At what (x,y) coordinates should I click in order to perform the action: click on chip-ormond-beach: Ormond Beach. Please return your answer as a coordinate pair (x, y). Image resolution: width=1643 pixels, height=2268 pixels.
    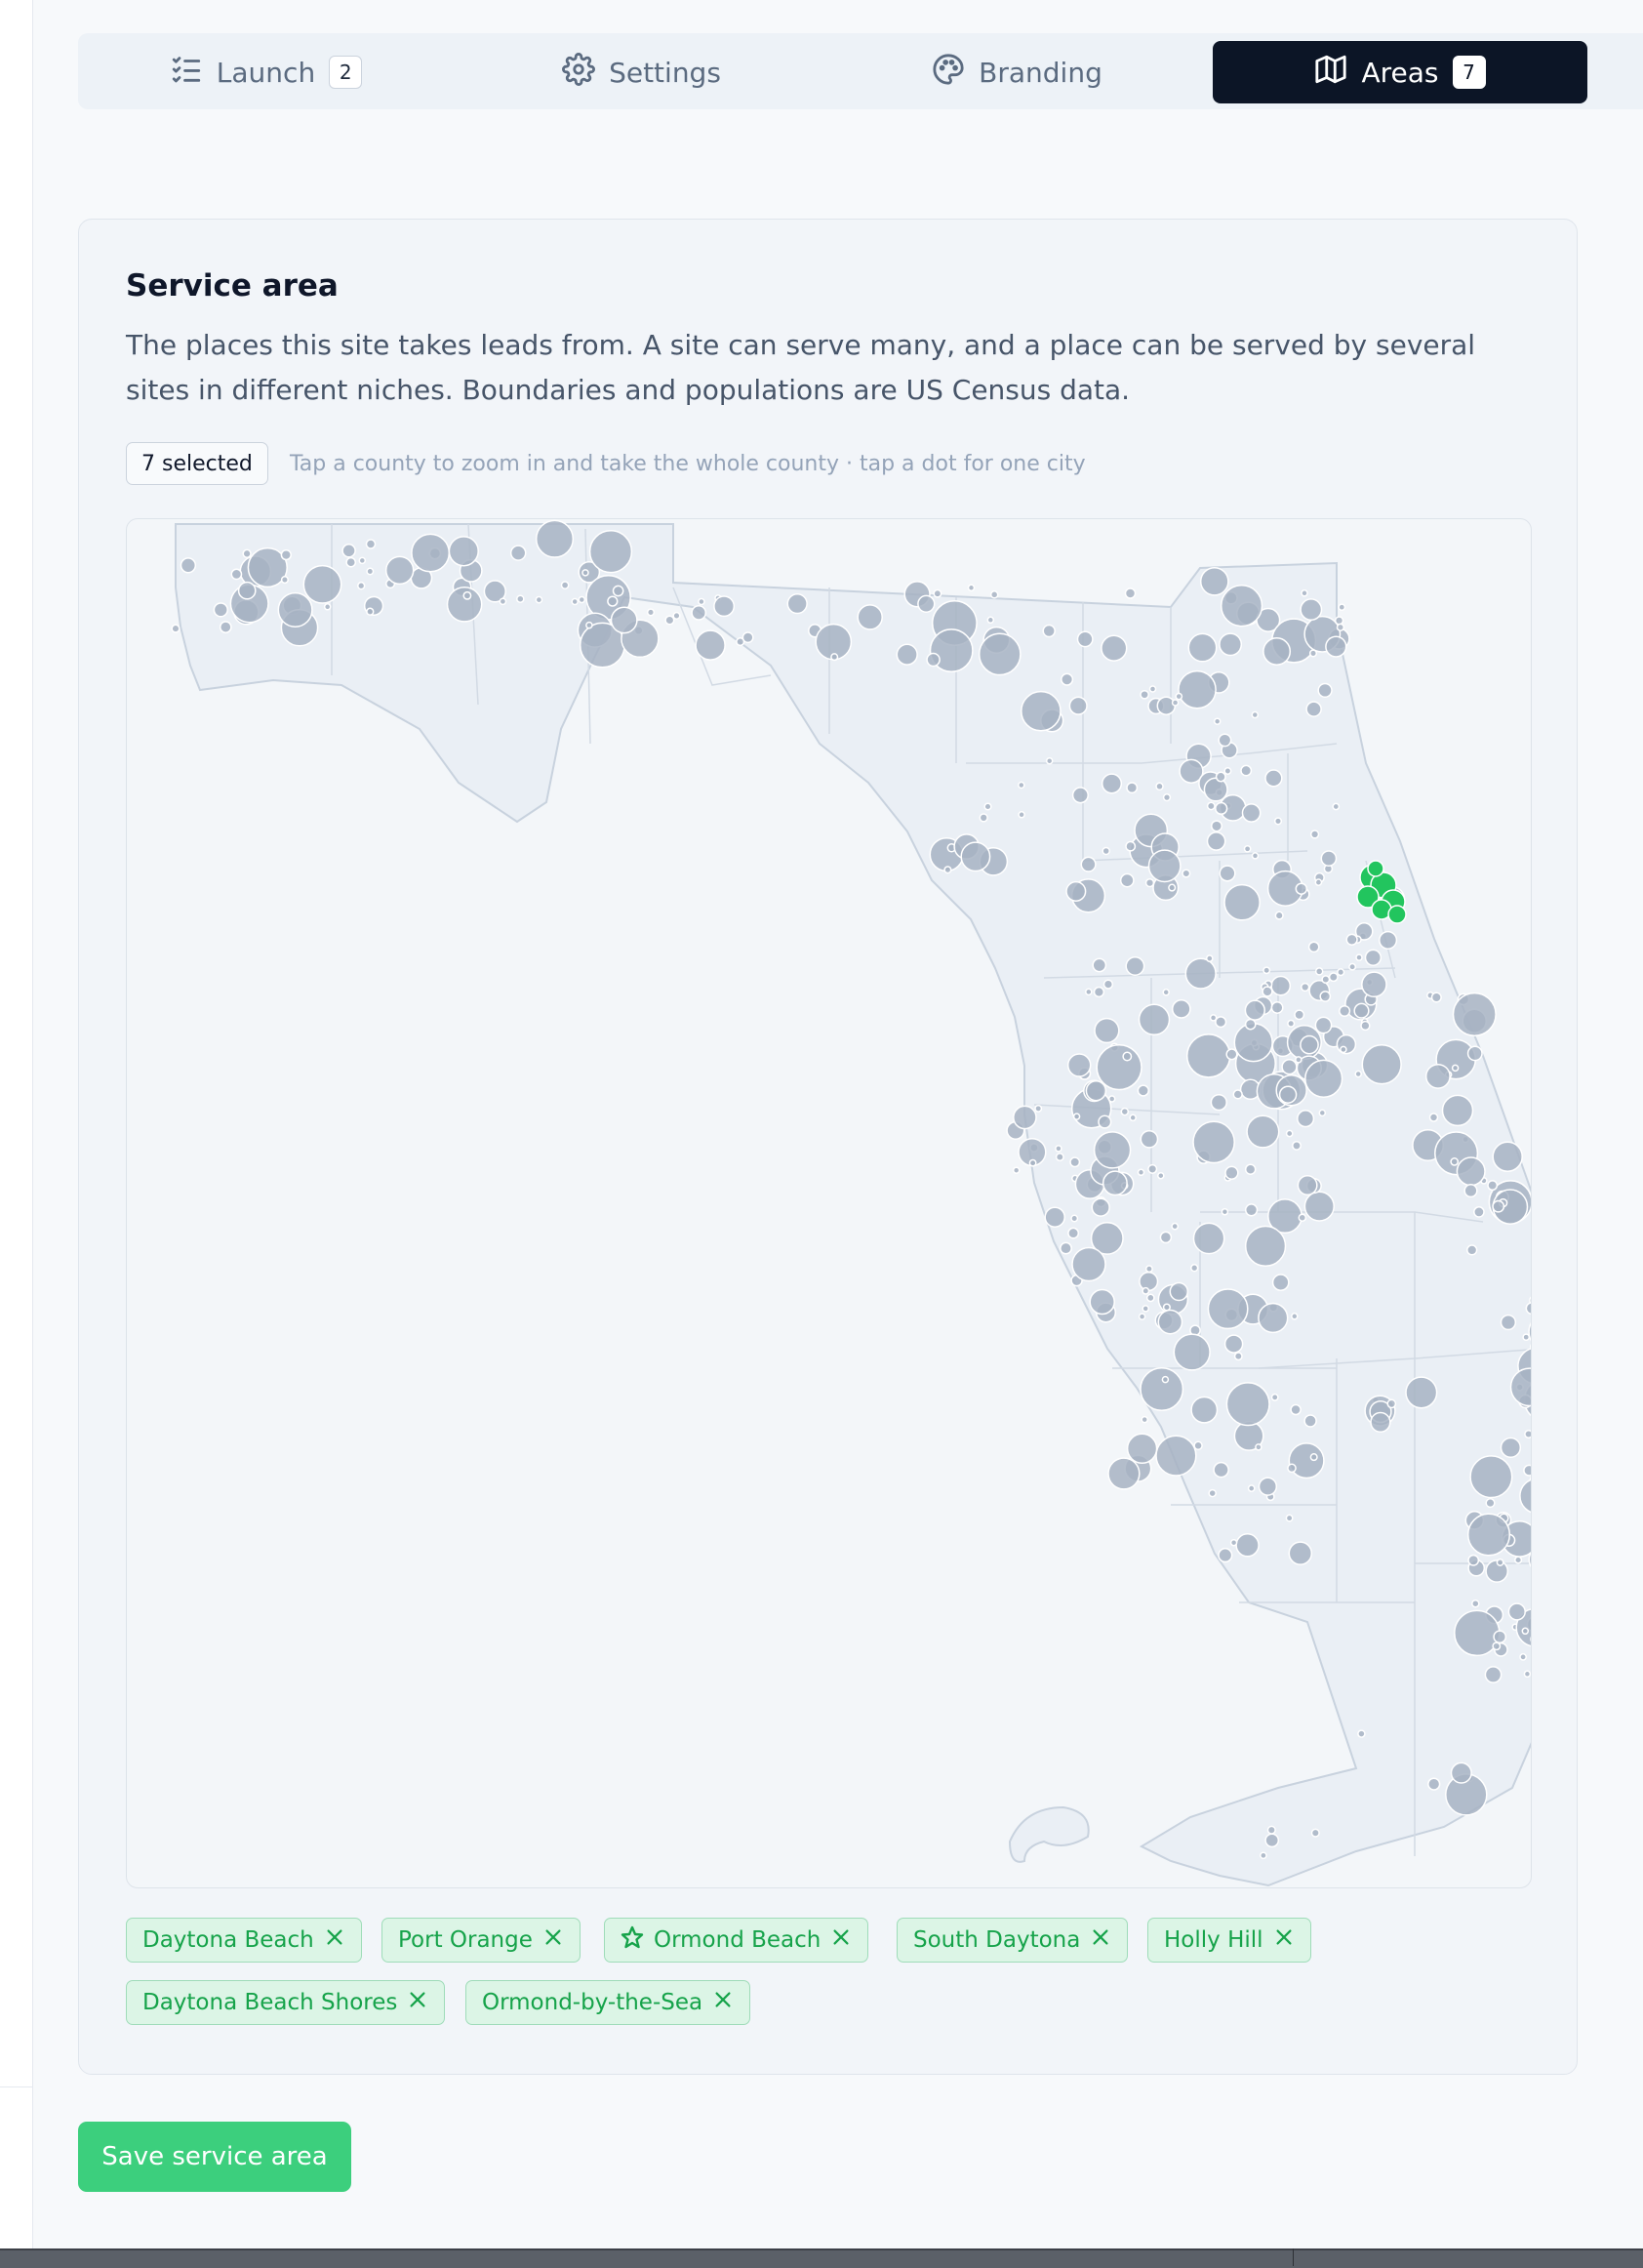
    Looking at the image, I should click on (736, 1941).